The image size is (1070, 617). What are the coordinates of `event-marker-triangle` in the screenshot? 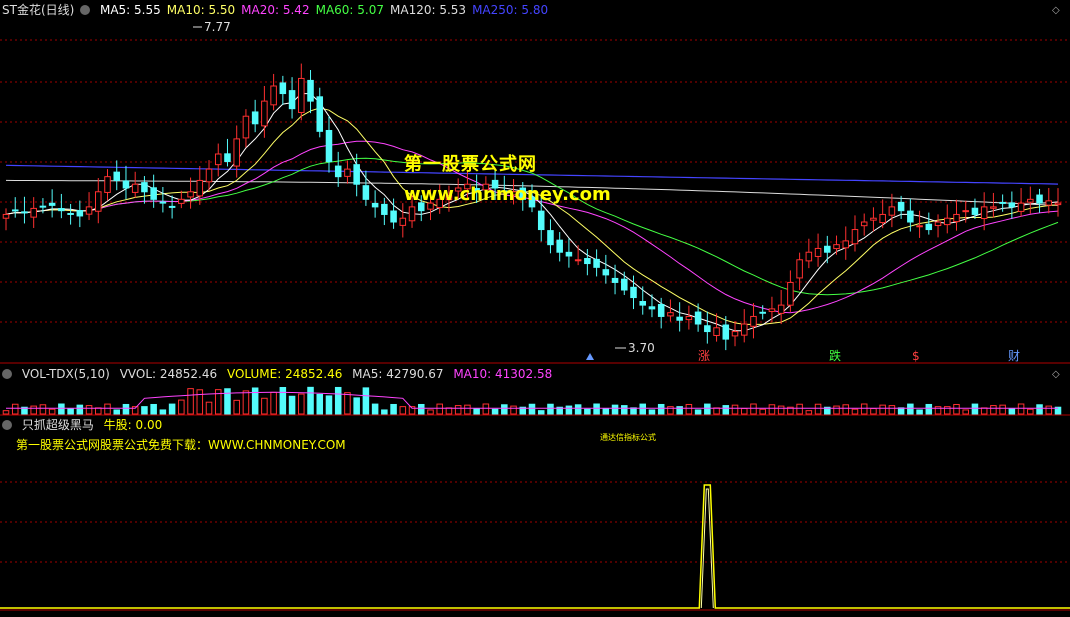 It's located at (590, 356).